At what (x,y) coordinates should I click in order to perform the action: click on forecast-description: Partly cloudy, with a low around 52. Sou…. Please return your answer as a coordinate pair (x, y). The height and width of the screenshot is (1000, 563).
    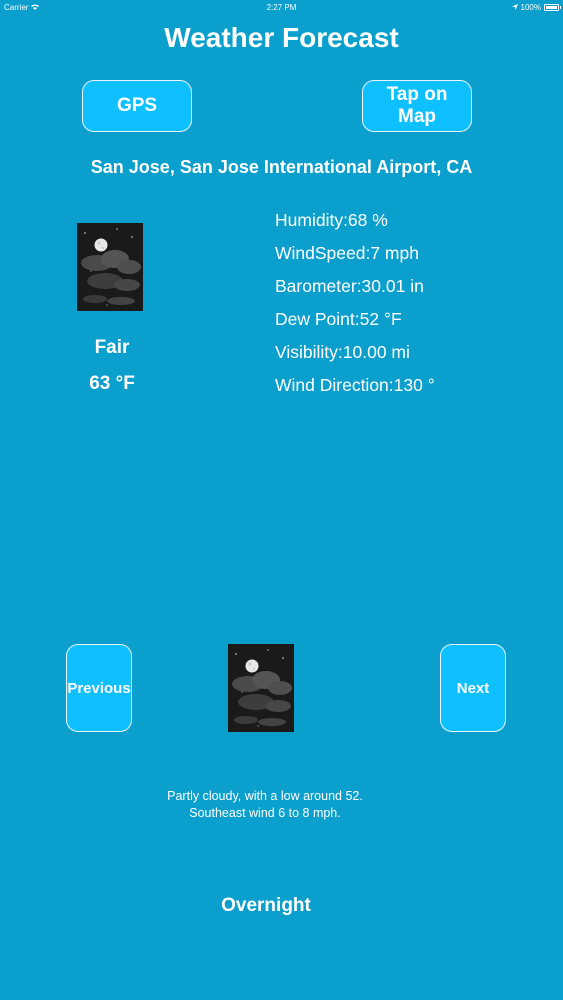
    Looking at the image, I should click on (265, 805).